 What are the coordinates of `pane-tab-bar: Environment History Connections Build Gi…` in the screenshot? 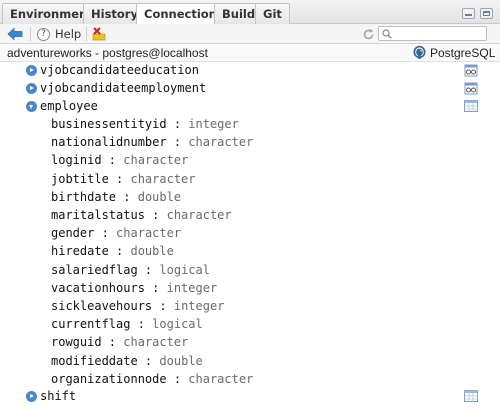 It's located at (250, 12).